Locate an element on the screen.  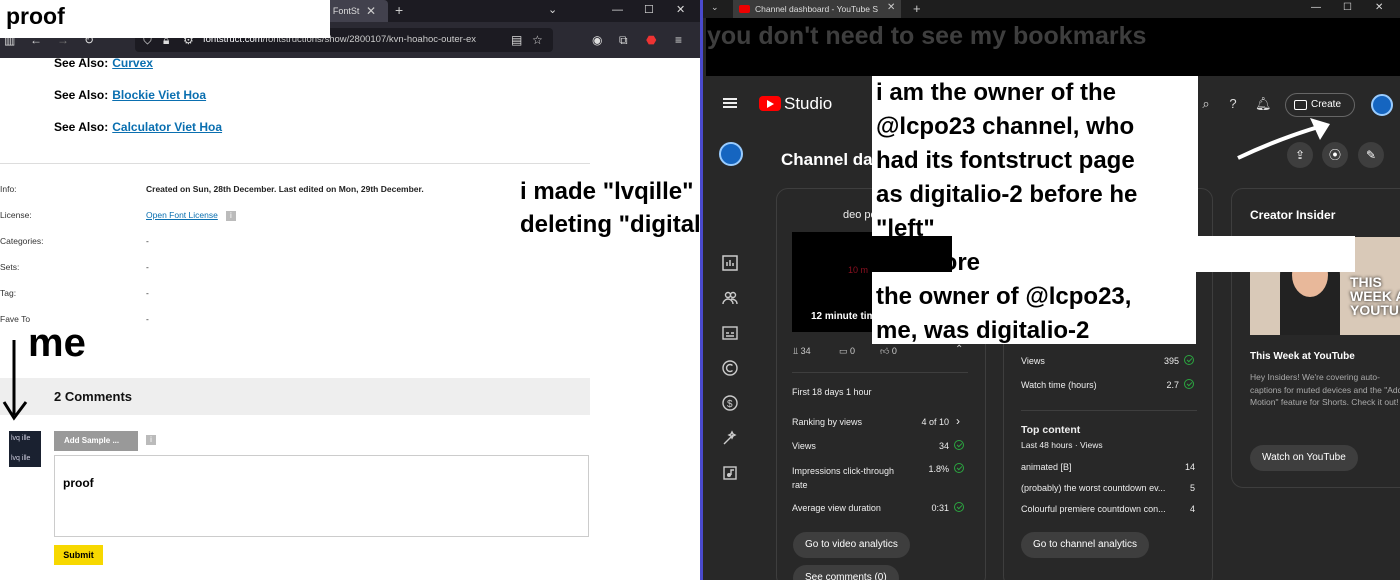
comments-count: 0 is located at coordinates (853, 351).